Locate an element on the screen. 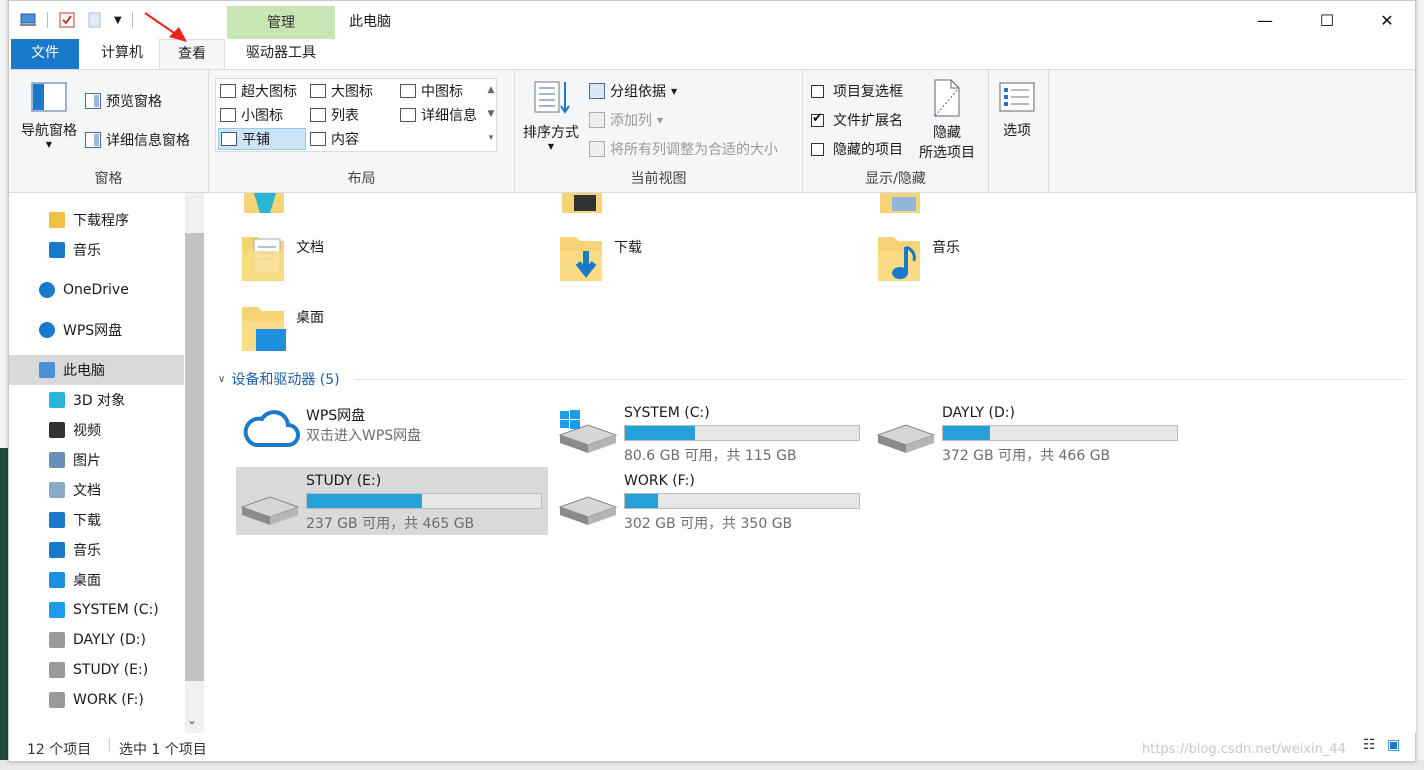 The image size is (1424, 770). fit-columns-button: 将所有列调整为合适的大小 is located at coordinates (683, 149).